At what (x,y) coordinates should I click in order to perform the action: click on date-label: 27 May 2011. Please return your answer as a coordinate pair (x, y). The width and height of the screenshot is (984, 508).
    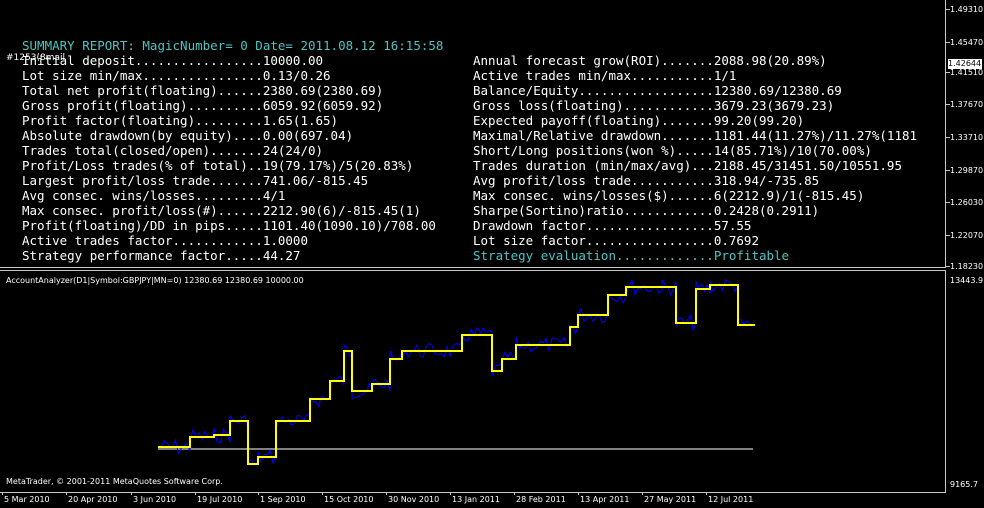
    Looking at the image, I should click on (670, 499).